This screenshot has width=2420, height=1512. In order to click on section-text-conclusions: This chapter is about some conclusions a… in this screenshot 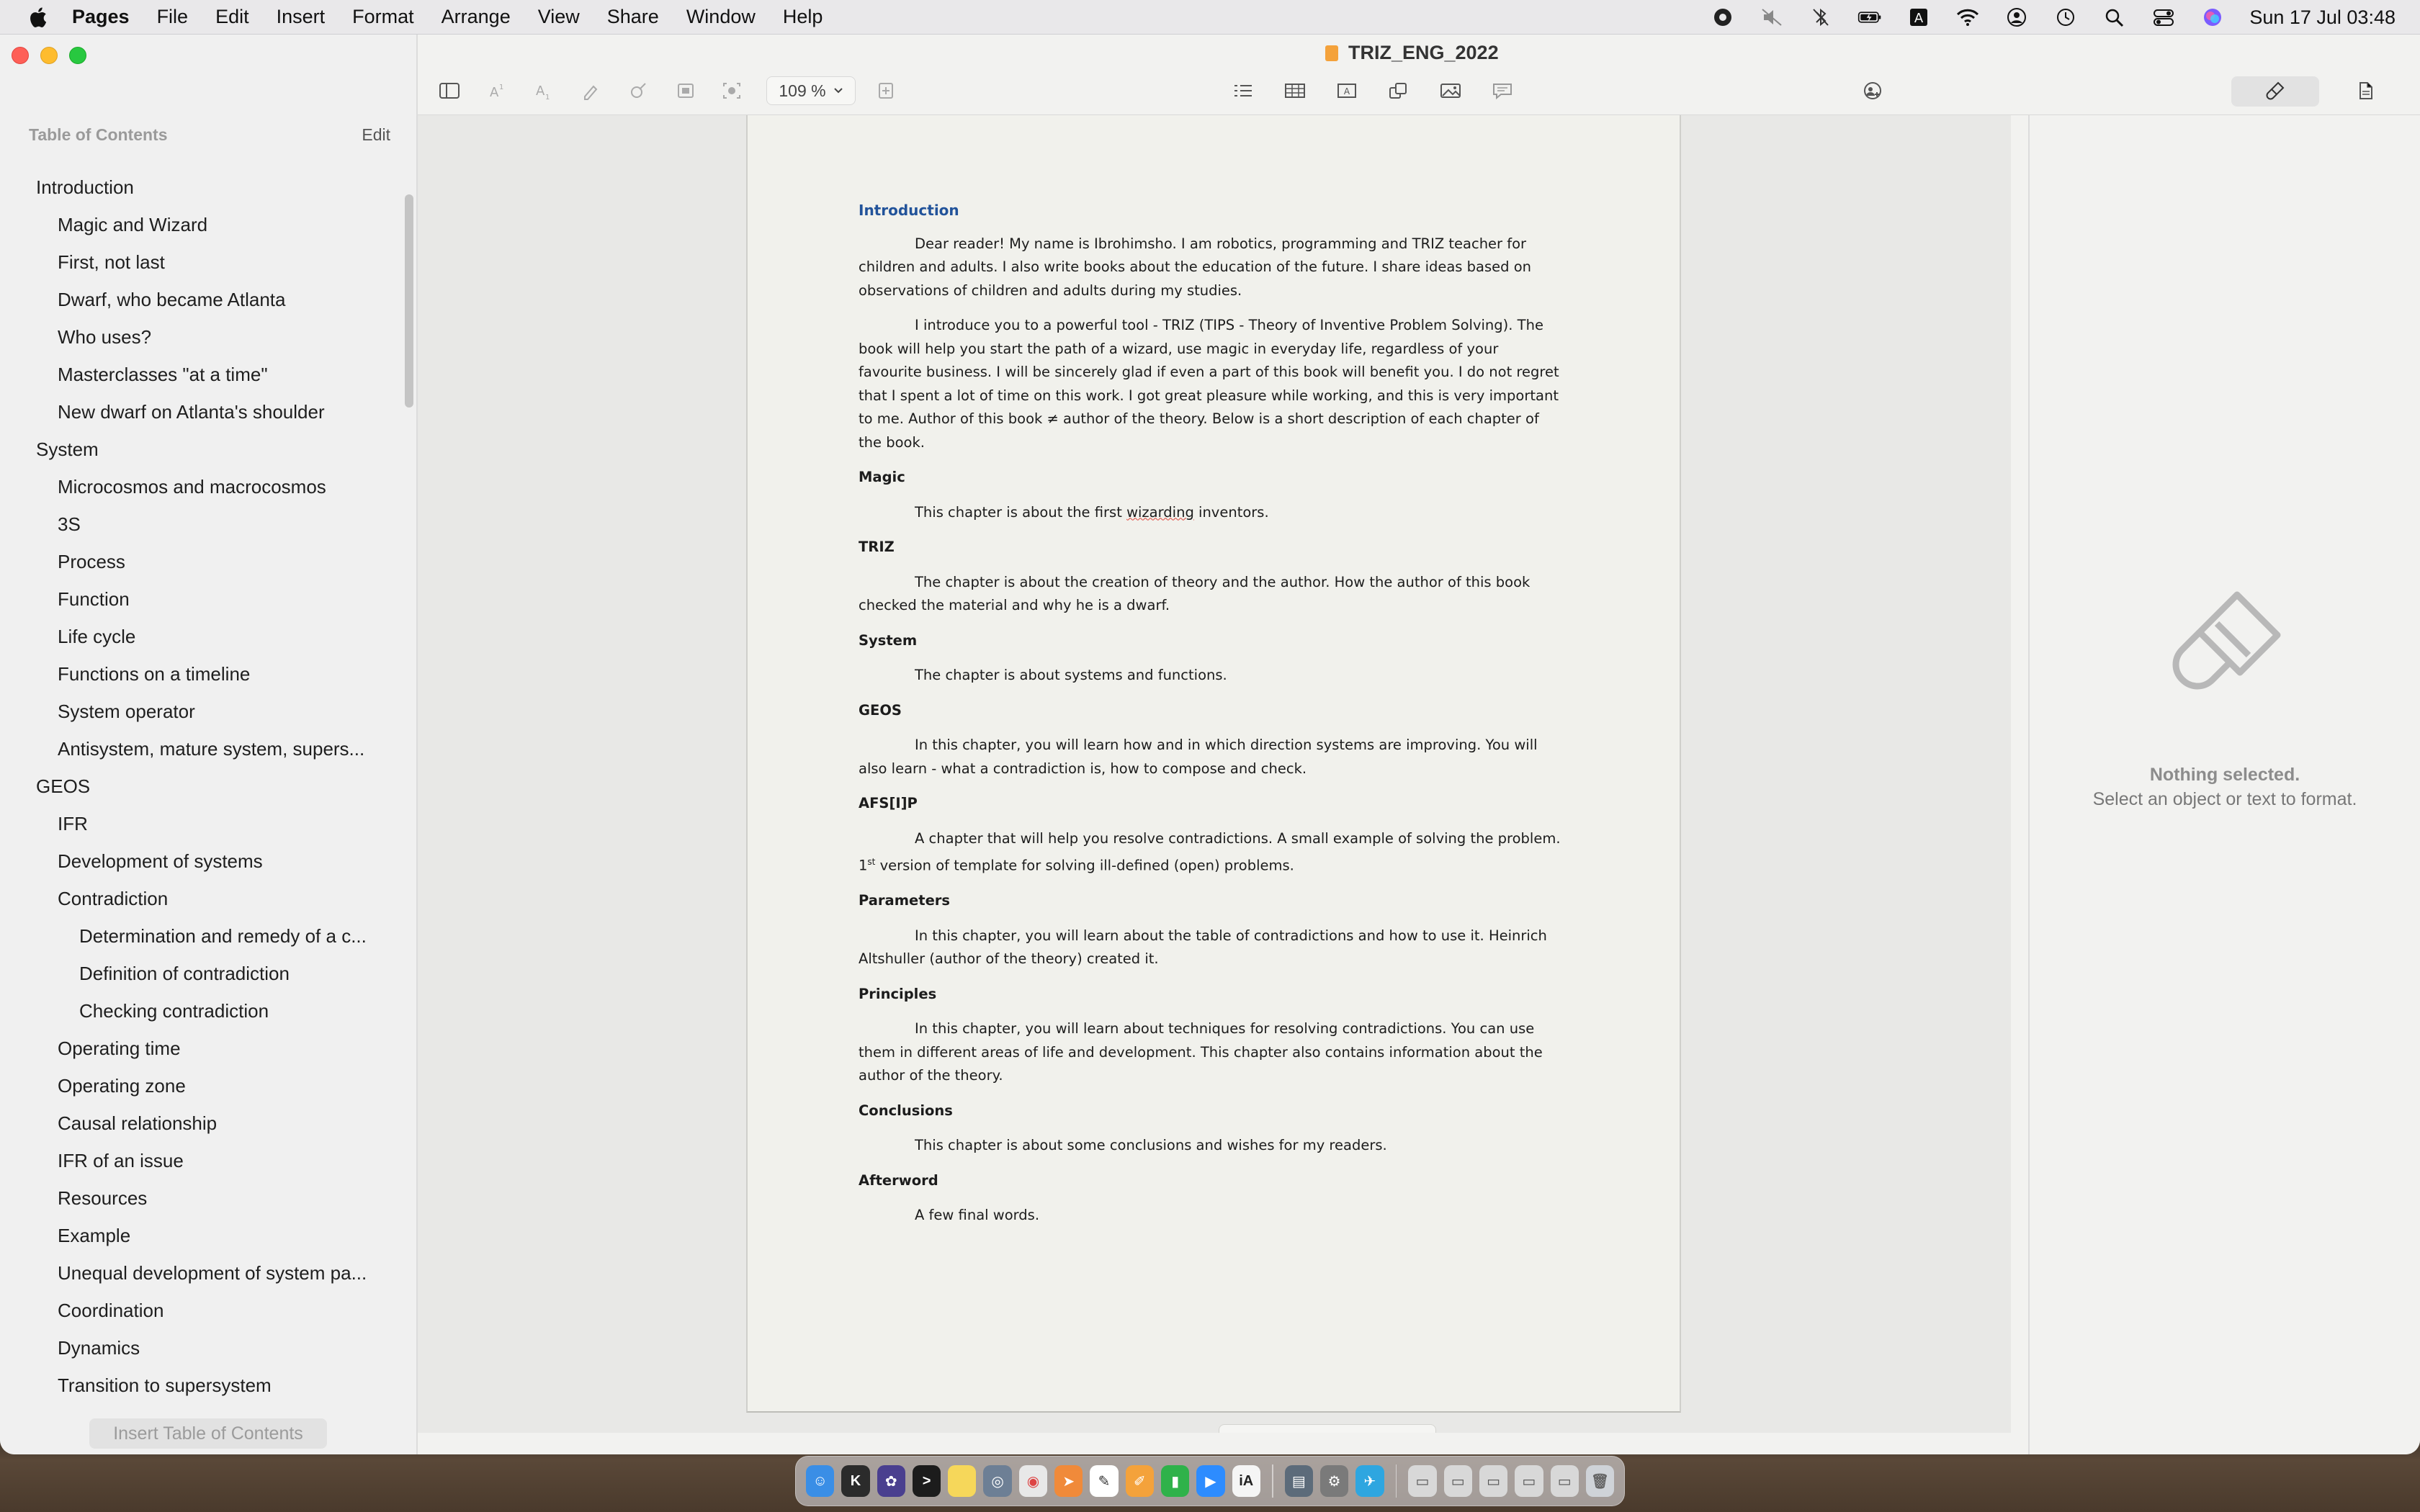, I will do `click(1211, 1146)`.